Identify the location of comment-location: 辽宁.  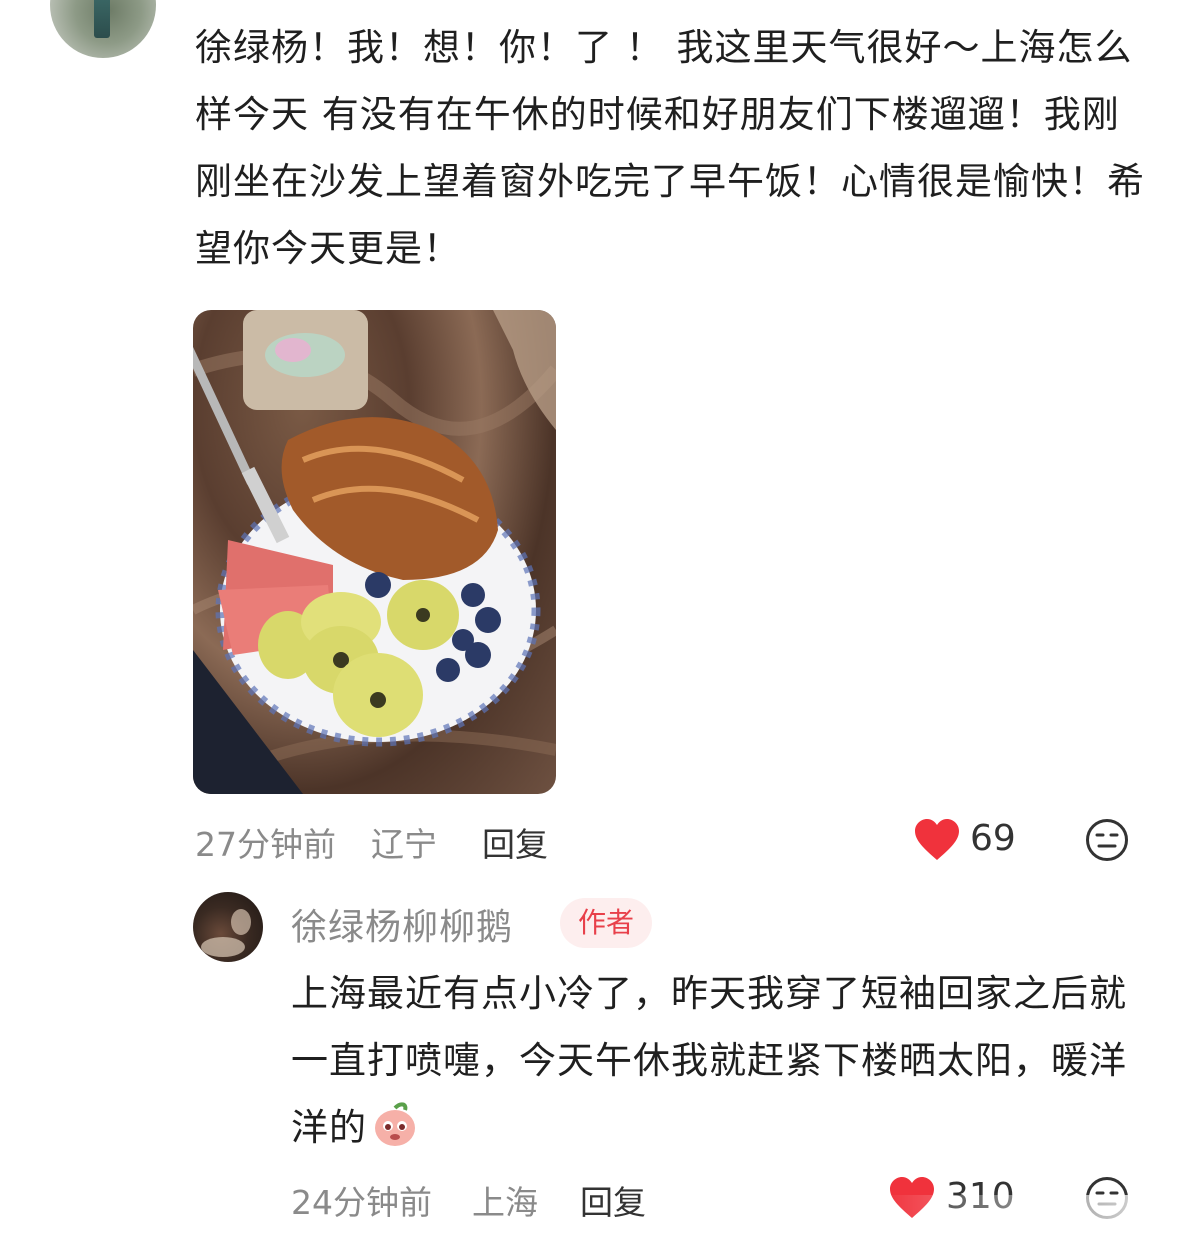
(404, 844).